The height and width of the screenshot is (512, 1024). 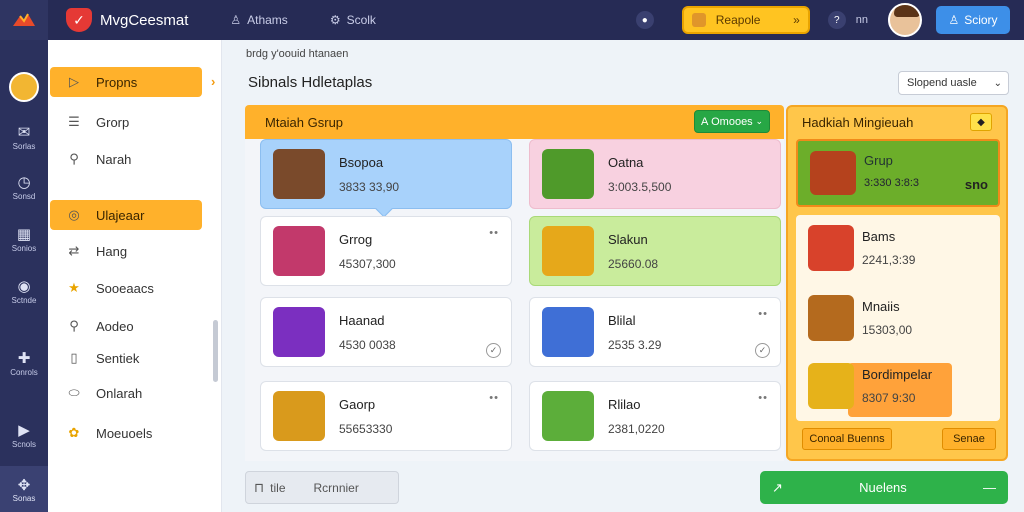 I want to click on panel-list-item: Bordimpelar 8307 9:30, so click(x=899, y=388).